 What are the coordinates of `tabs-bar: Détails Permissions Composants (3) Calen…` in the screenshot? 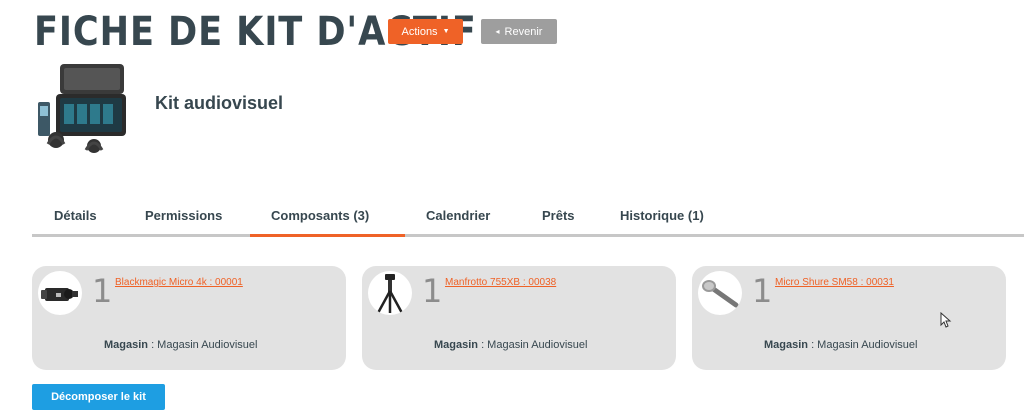 It's located at (528, 221).